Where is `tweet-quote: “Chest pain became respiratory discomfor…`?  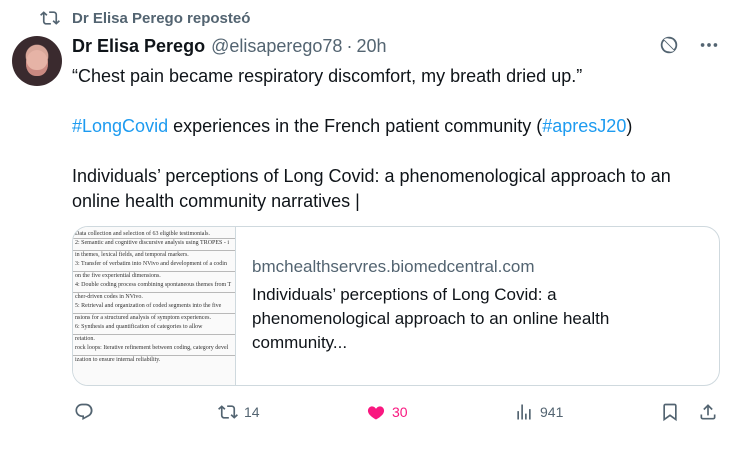
tweet-quote: “Chest pain became respiratory discomfor… is located at coordinates (327, 76).